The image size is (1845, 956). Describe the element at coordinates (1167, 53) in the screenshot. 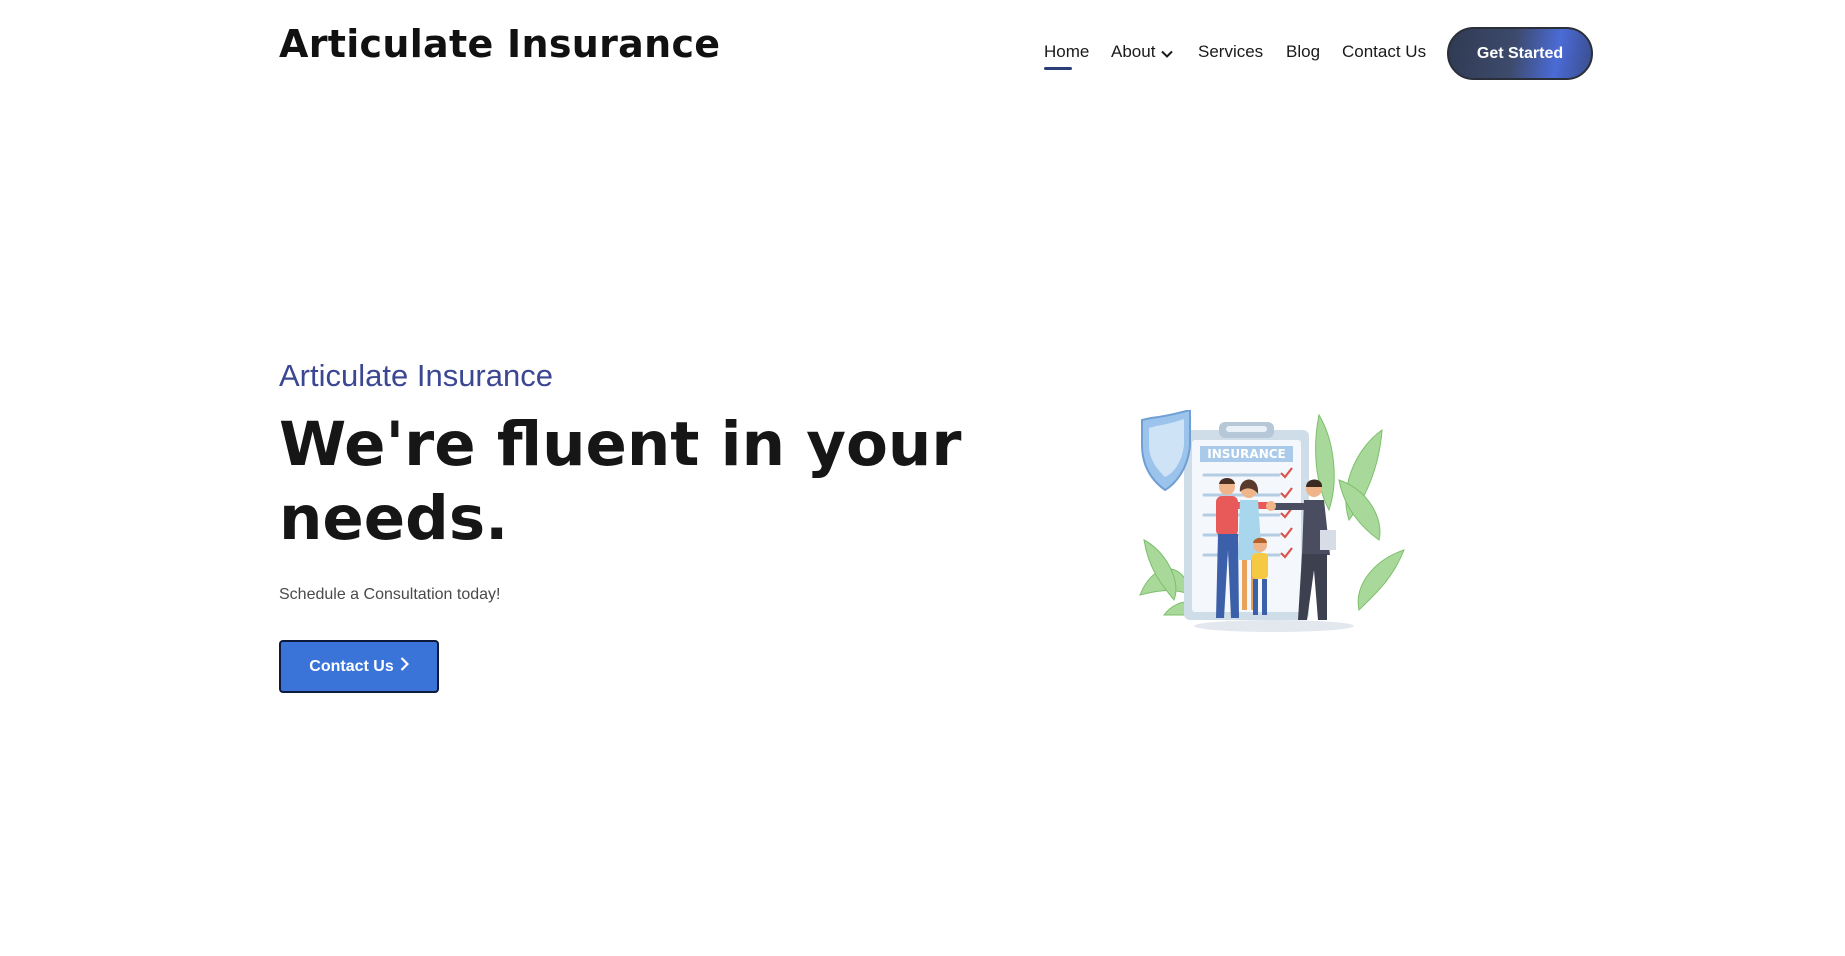

I see `chevron-down-icon` at that location.